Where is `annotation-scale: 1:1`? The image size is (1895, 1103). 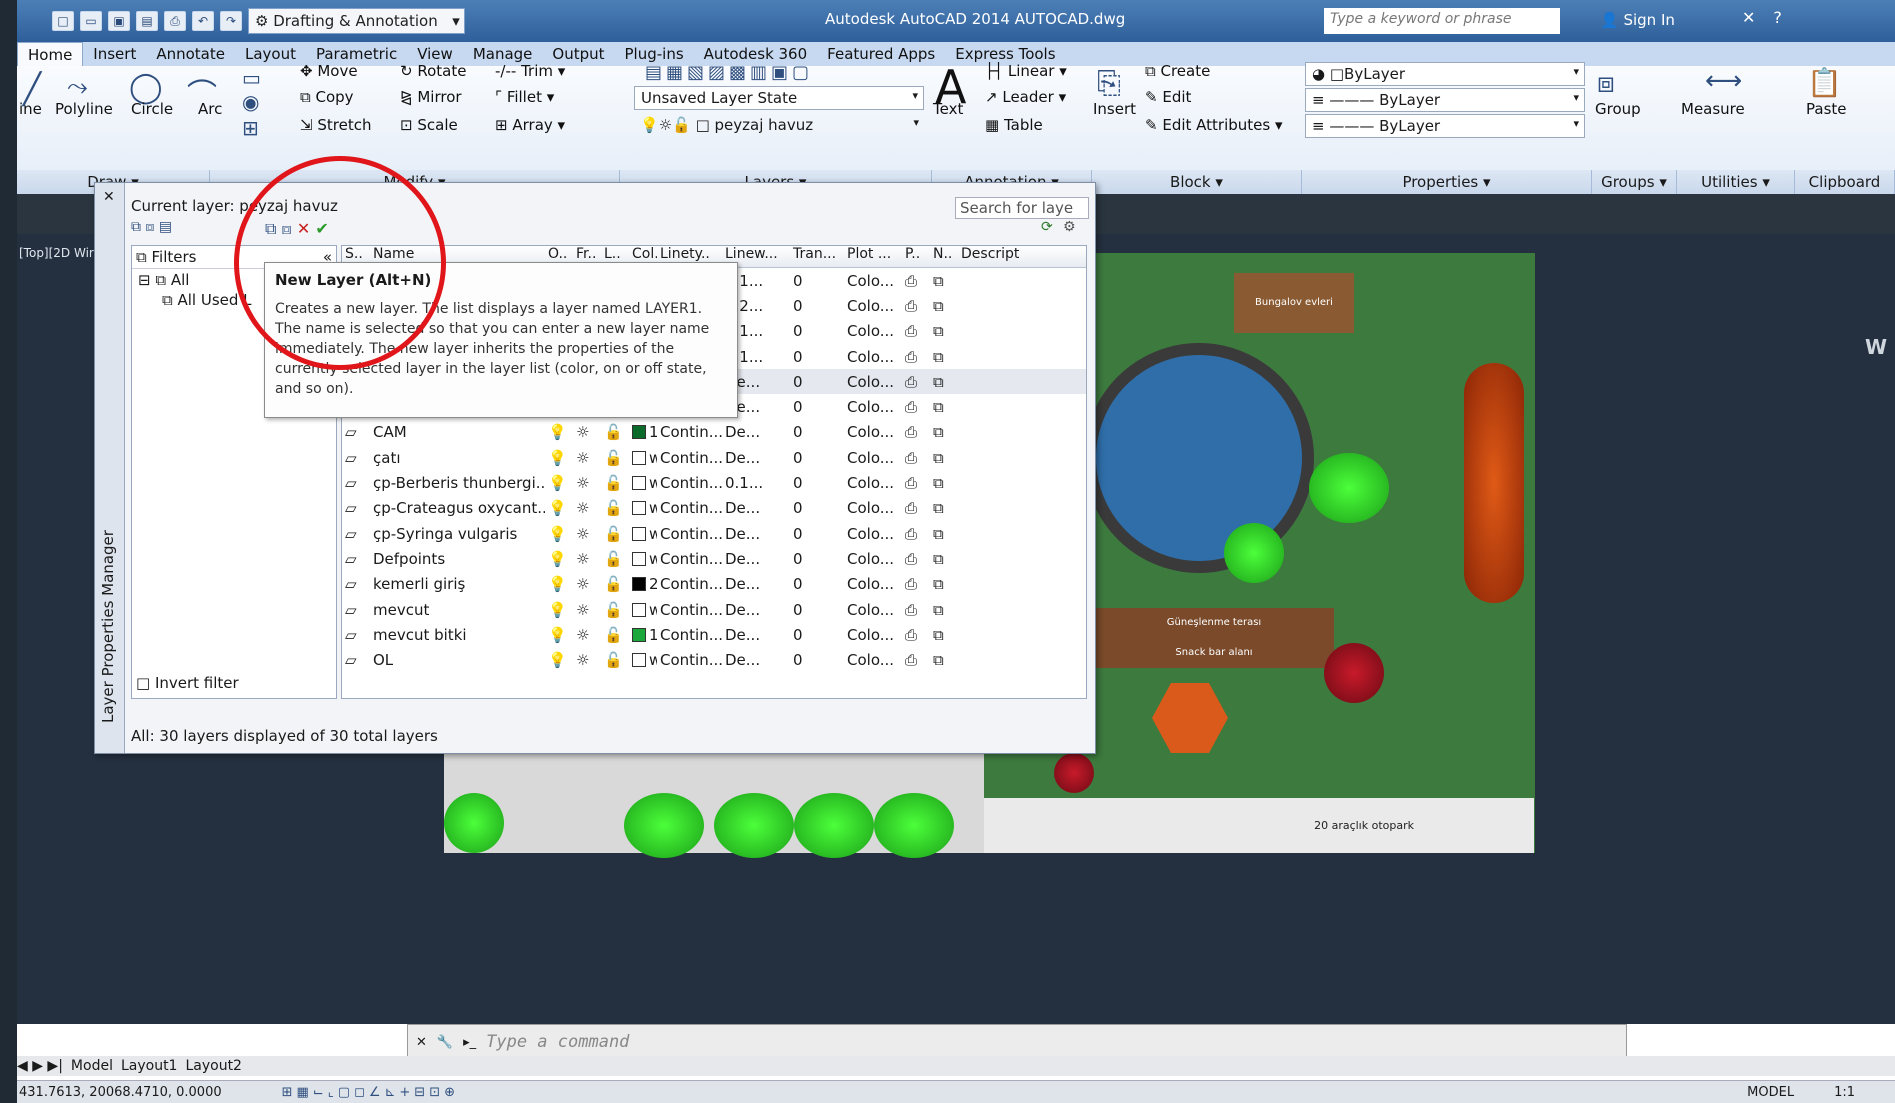
annotation-scale: 1:1 is located at coordinates (1844, 1092).